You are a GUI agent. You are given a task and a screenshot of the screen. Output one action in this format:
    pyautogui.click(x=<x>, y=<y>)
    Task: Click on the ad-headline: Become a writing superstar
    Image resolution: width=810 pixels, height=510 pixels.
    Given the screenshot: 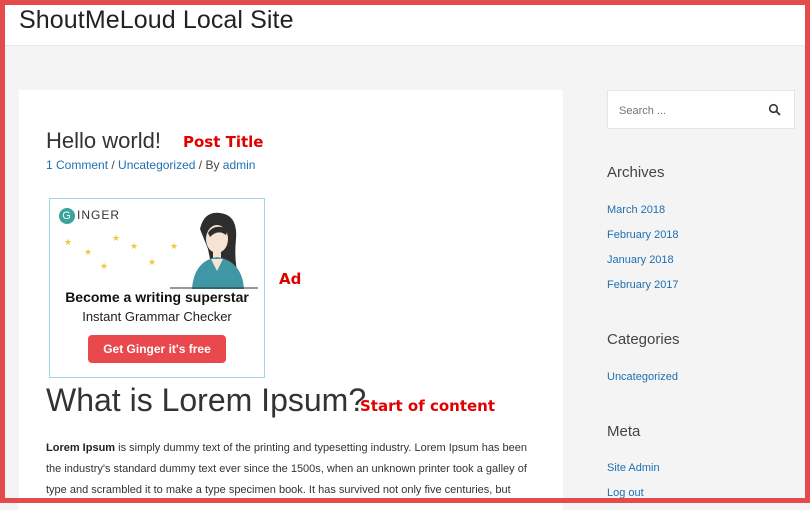 What is the action you would take?
    pyautogui.click(x=157, y=297)
    